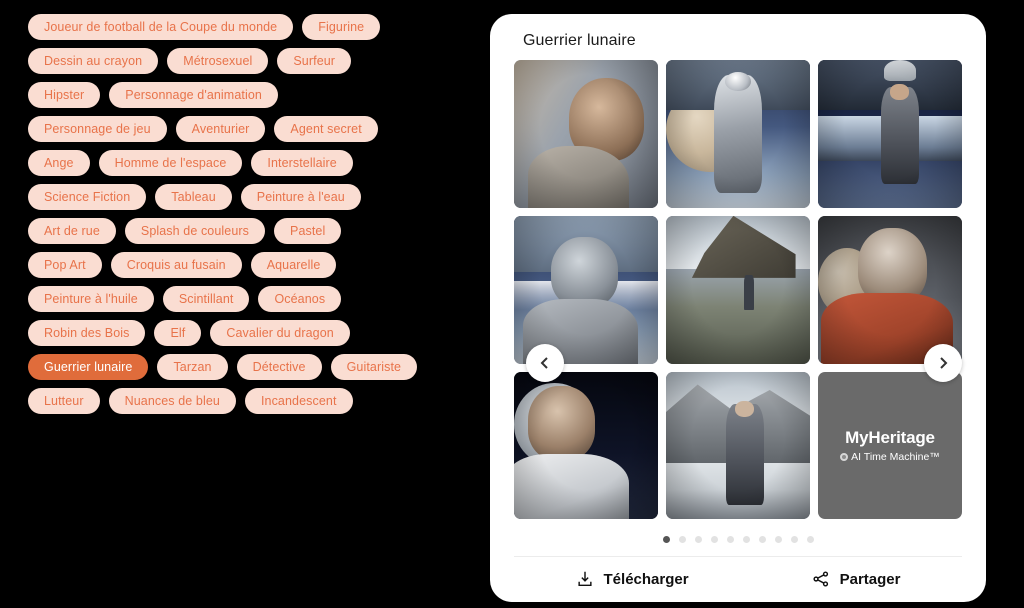 This screenshot has width=1024, height=608. What do you see at coordinates (579, 40) in the screenshot?
I see `card-title: Guerrier lunaire` at bounding box center [579, 40].